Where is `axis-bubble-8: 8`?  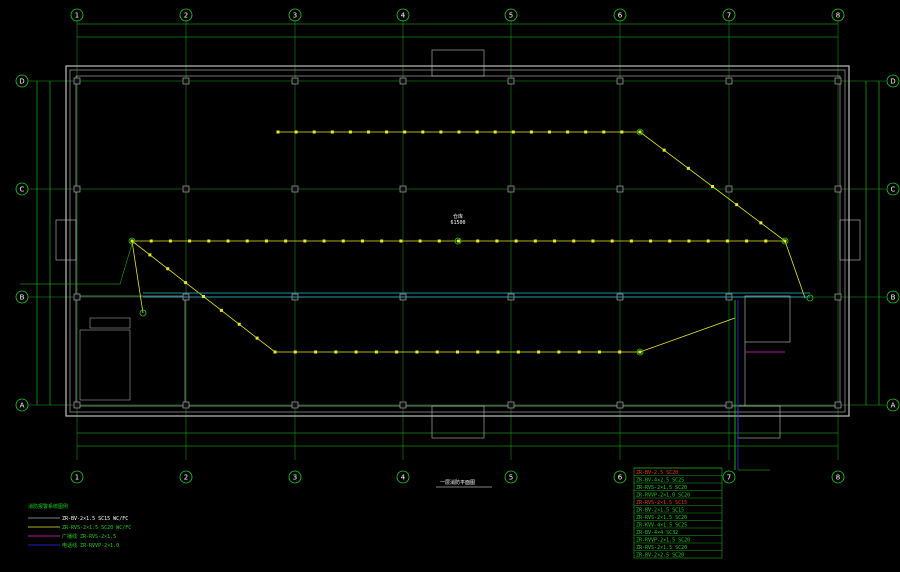 axis-bubble-8: 8 is located at coordinates (838, 15).